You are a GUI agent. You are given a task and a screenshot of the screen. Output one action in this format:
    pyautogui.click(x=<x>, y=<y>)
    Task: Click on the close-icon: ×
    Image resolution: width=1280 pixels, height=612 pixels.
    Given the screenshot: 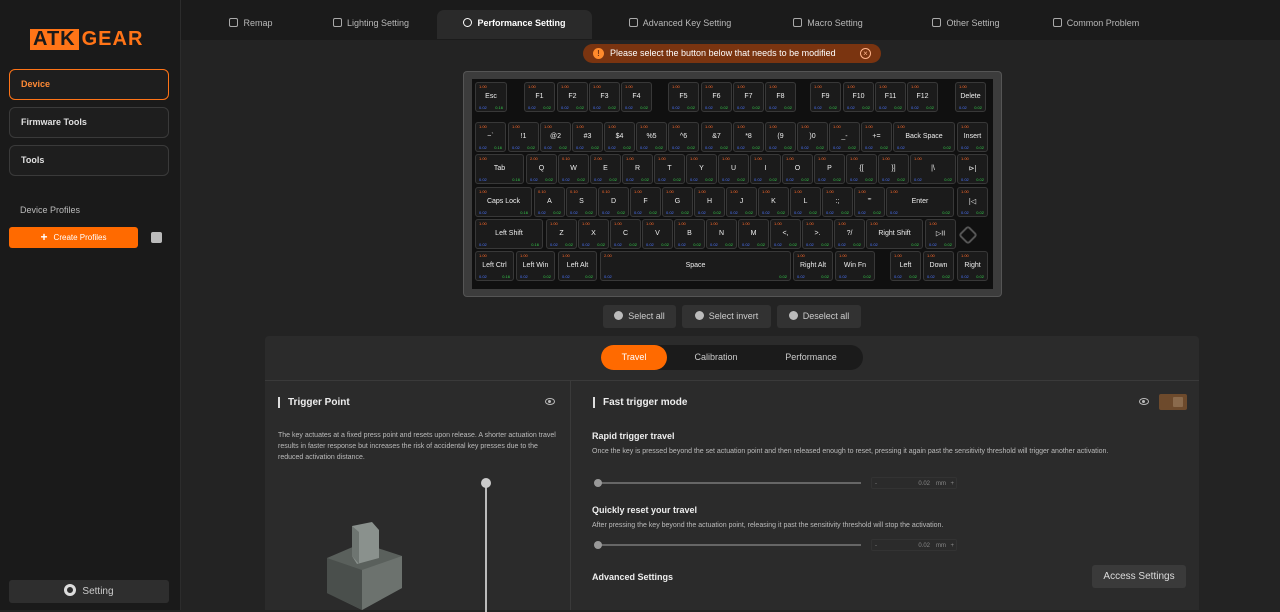 What is the action you would take?
    pyautogui.click(x=865, y=53)
    